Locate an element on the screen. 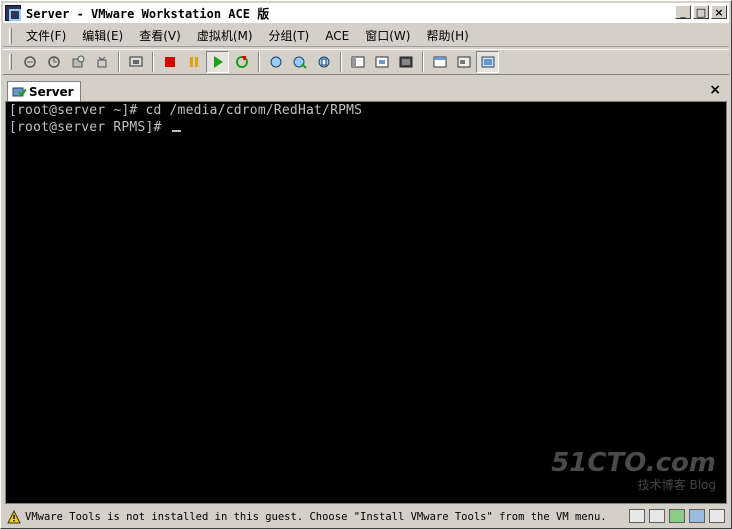  power-on-button is located at coordinates (217, 62).